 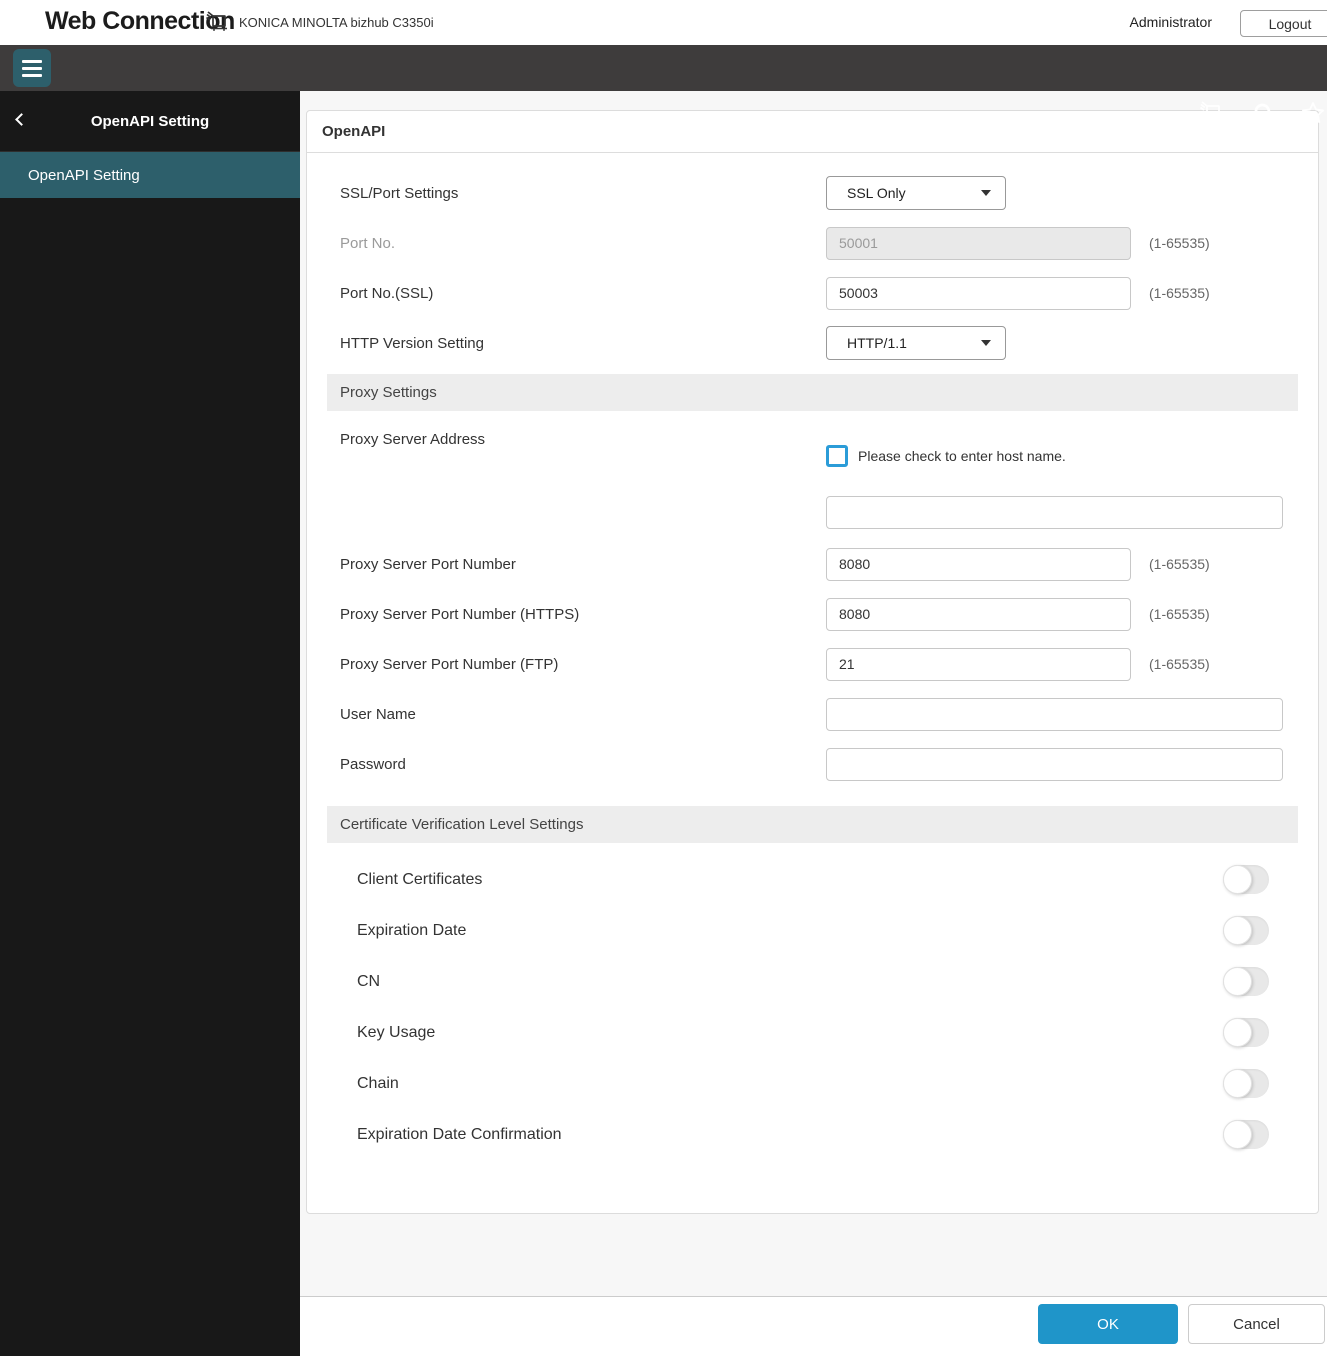 What do you see at coordinates (399, 193) in the screenshot?
I see `ssl-port-settings-label: SSL/Port Settings` at bounding box center [399, 193].